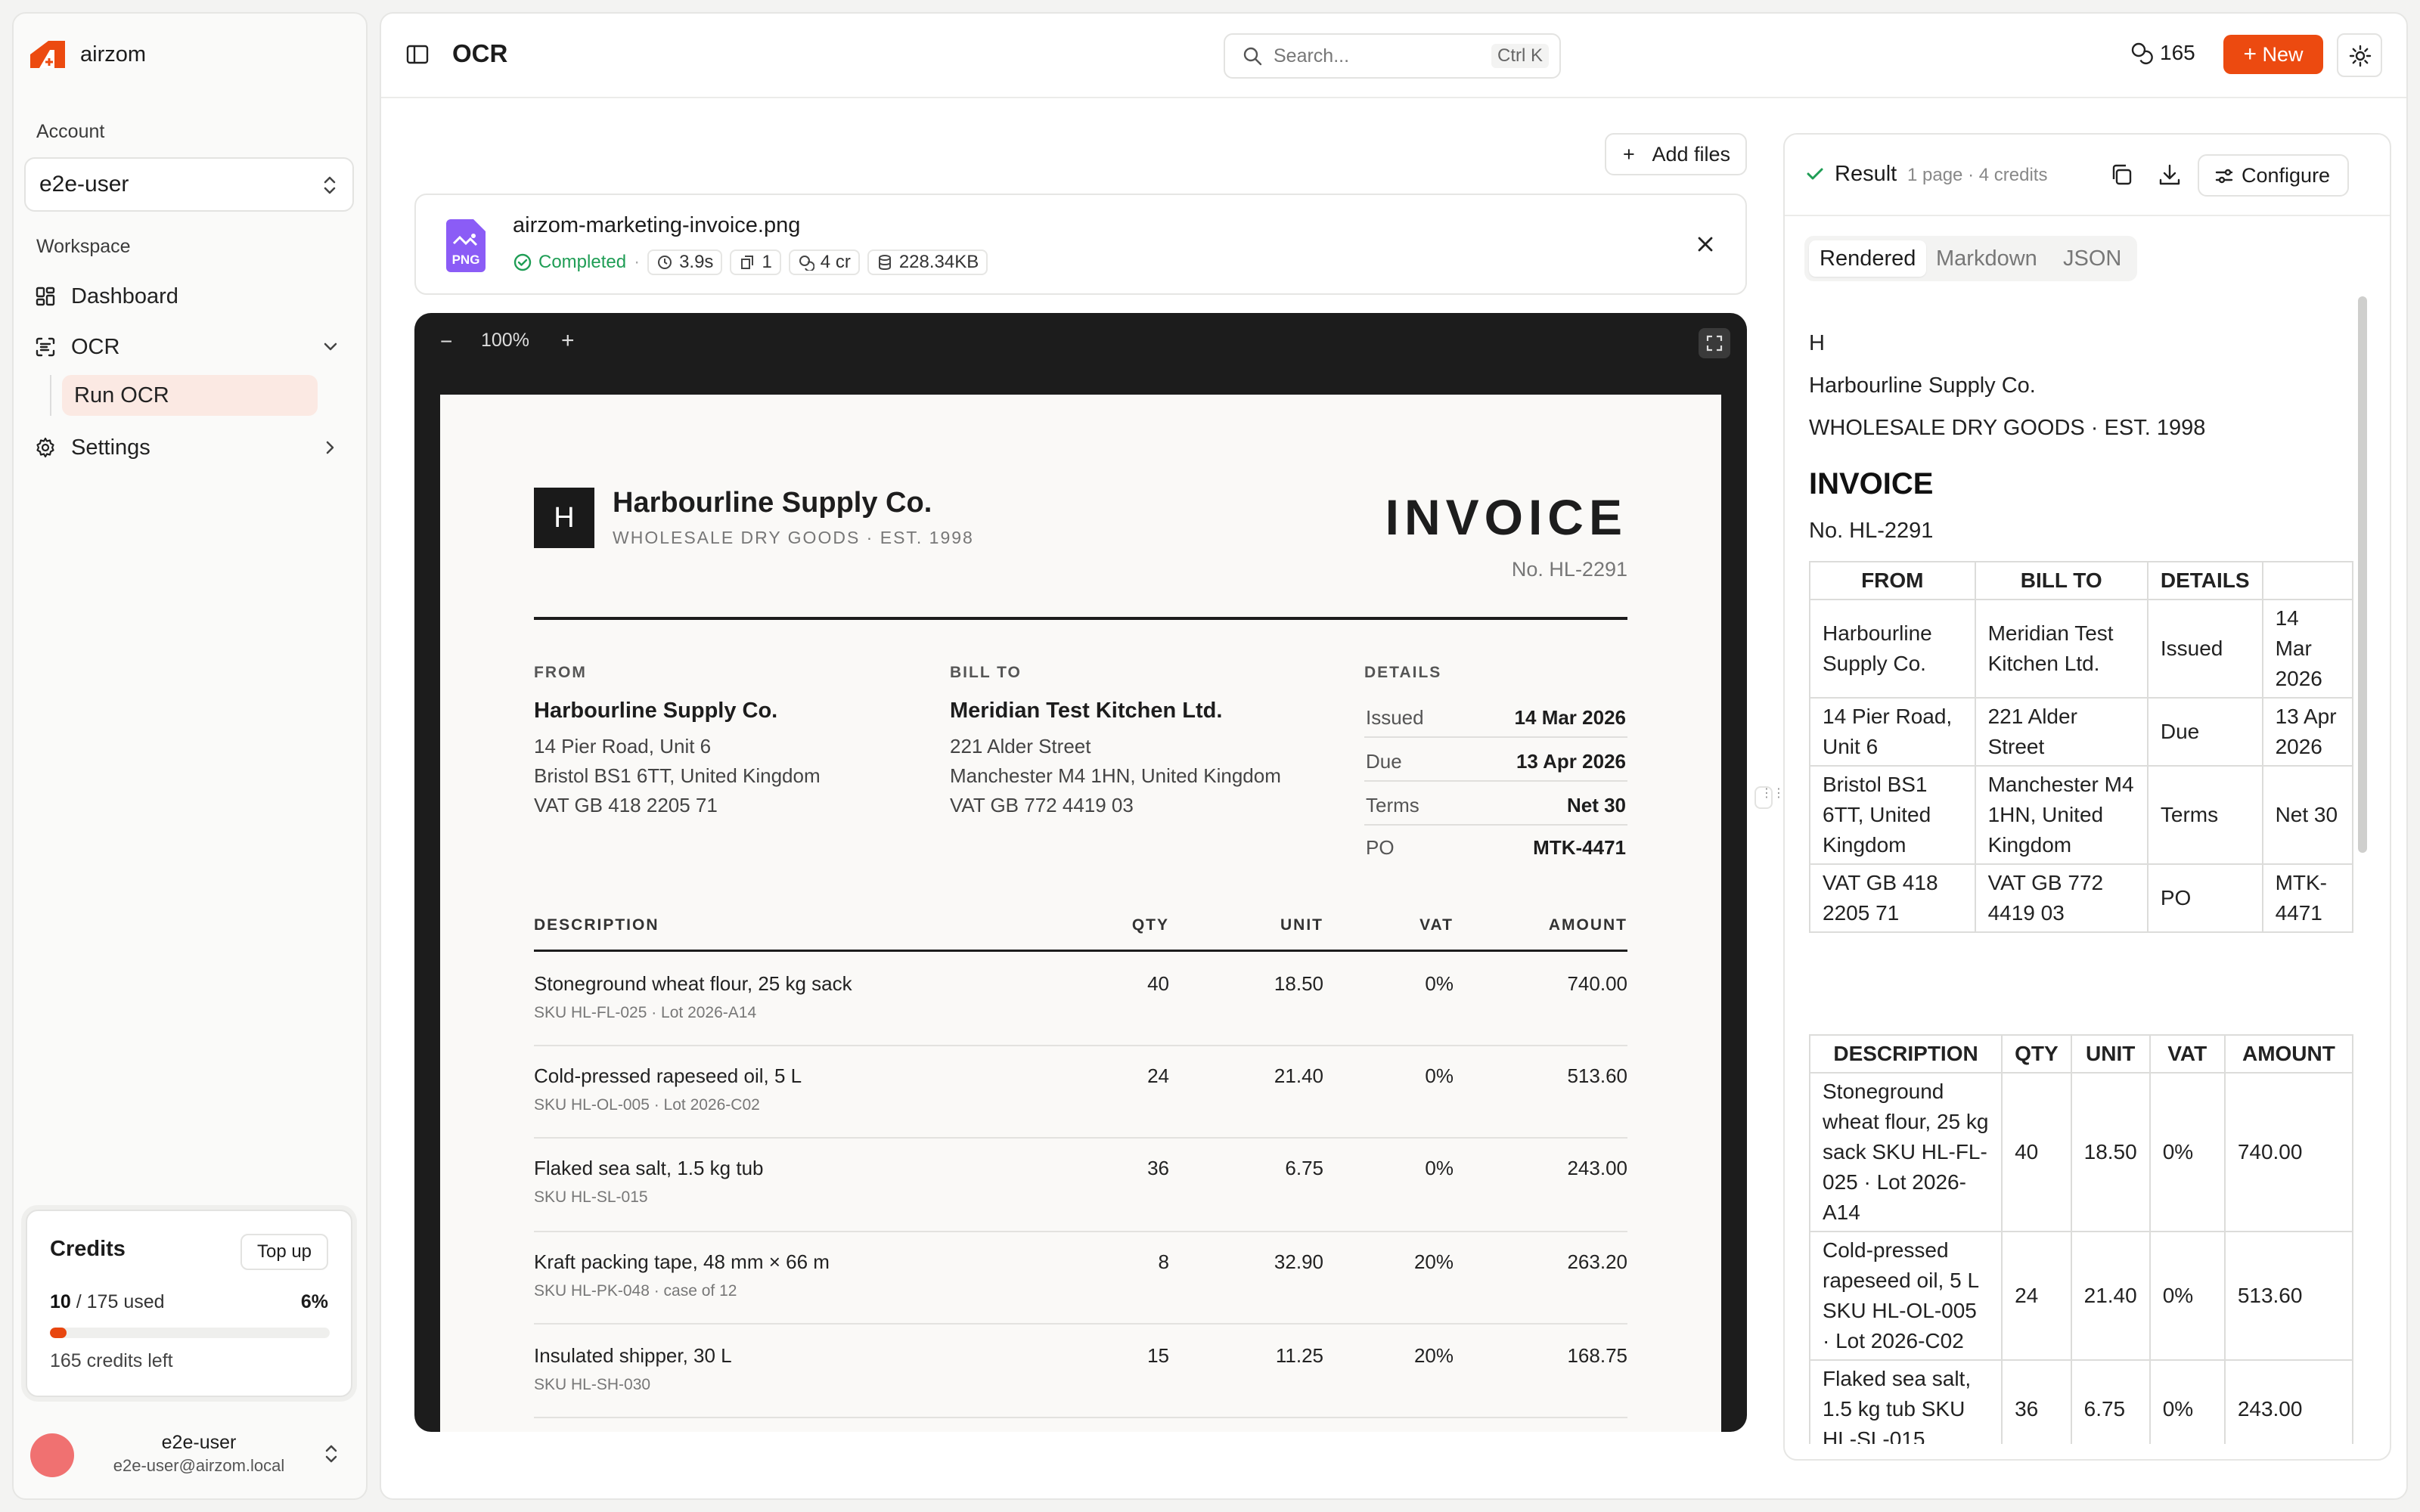 This screenshot has height=1512, width=2420. I want to click on rendered-line: H, so click(1817, 343).